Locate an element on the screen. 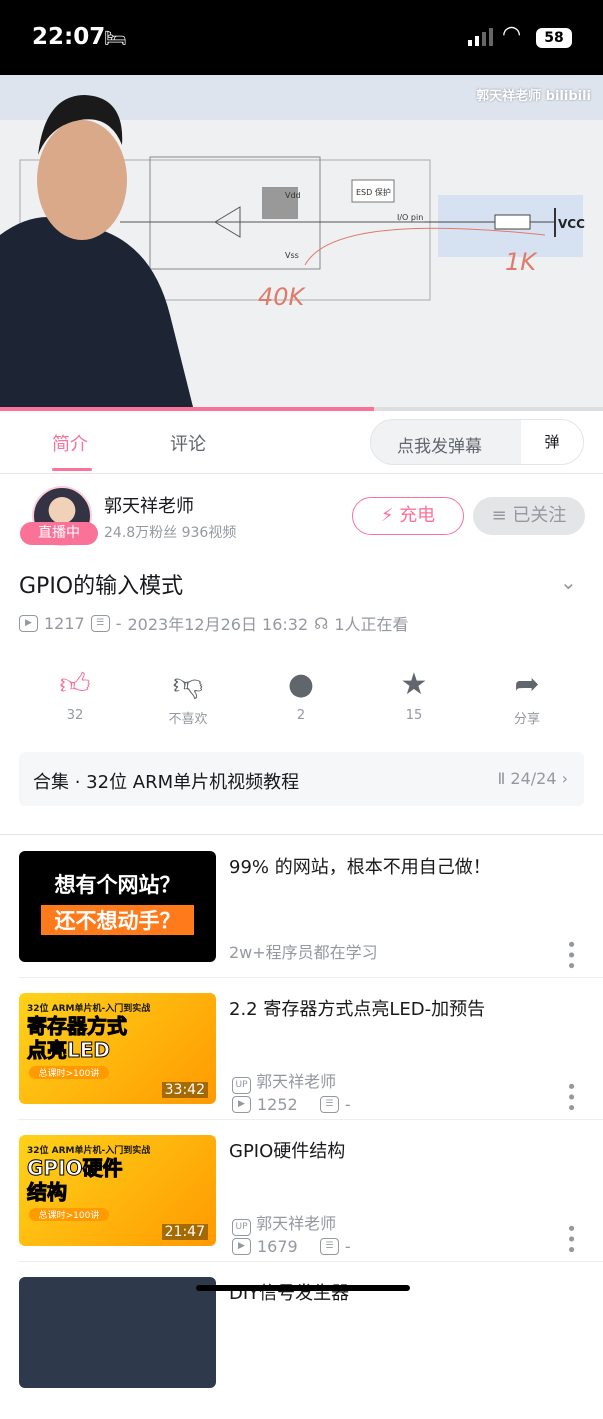 The image size is (603, 1419). danmaku-placeholder: 点我发弹幕 is located at coordinates (439, 447).